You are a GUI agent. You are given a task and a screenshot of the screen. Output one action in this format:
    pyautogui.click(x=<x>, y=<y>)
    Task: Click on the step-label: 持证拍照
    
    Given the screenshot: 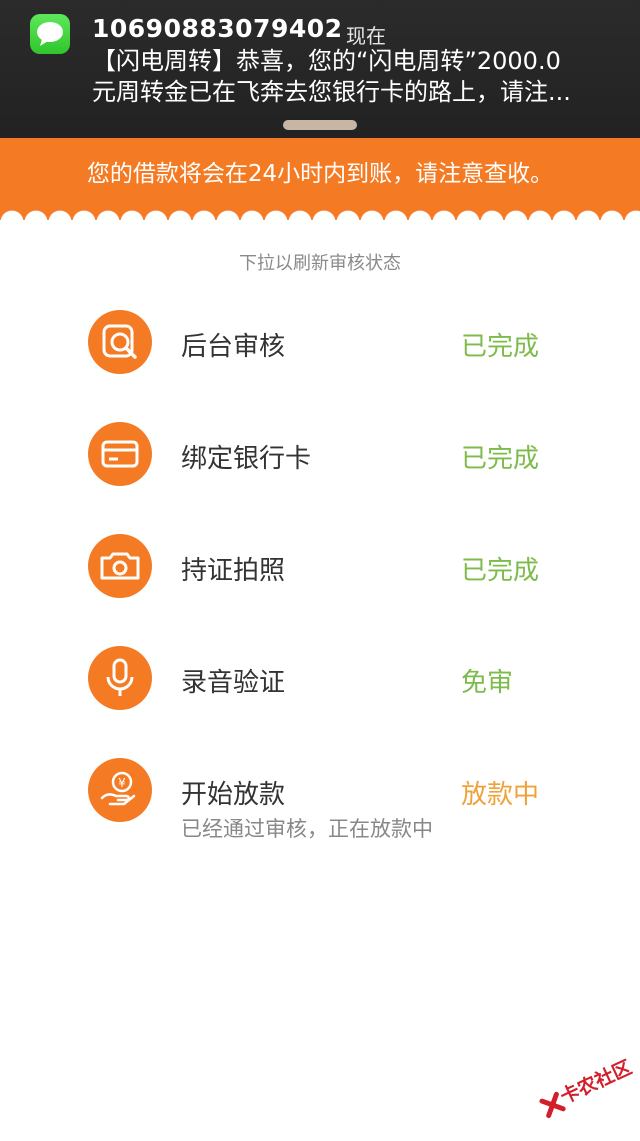 What is the action you would take?
    pyautogui.click(x=233, y=571)
    